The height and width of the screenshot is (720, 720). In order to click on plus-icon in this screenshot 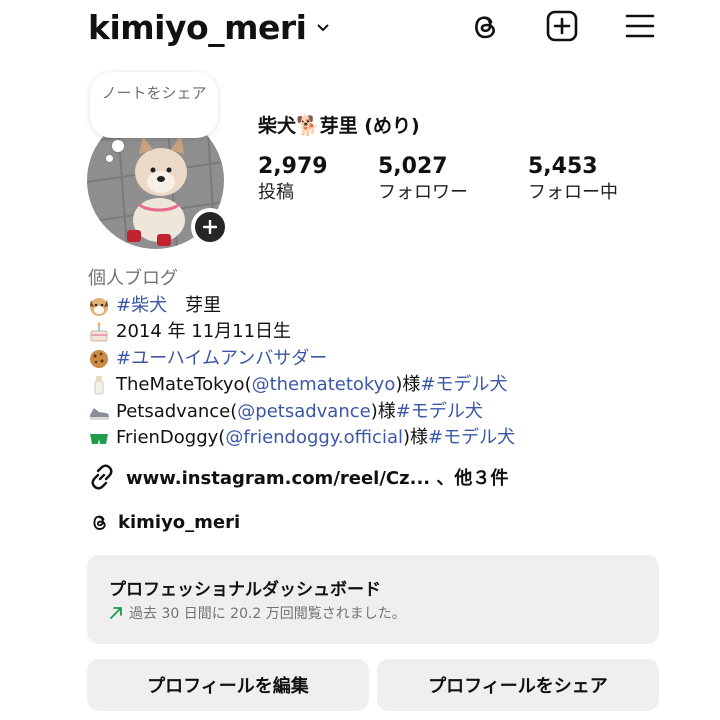, I will do `click(210, 227)`.